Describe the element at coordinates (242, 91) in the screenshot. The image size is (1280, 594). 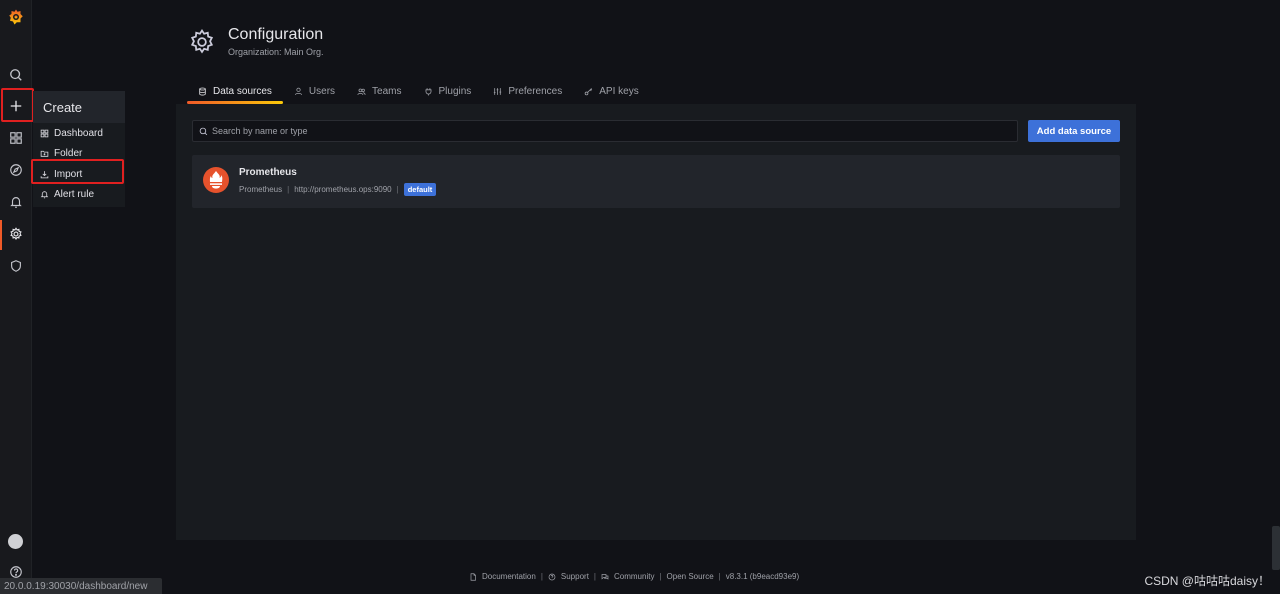
I see `tab-label: Data sources` at that location.